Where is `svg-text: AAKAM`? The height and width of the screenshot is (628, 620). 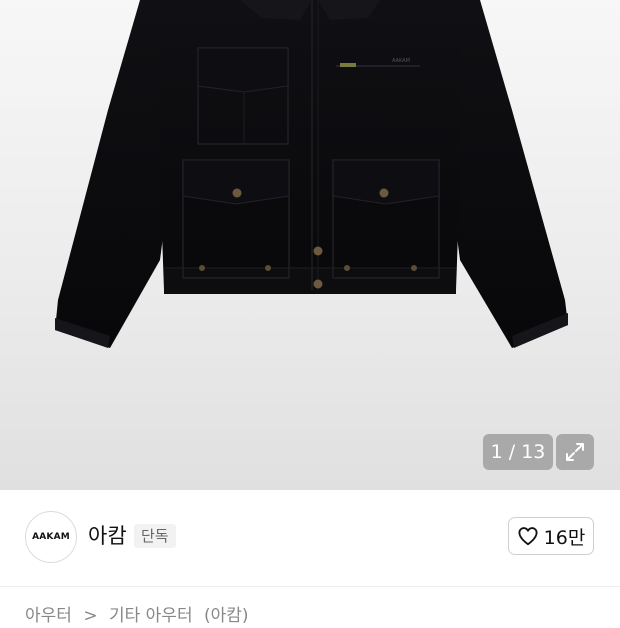
svg-text: AAKAM is located at coordinates (401, 61).